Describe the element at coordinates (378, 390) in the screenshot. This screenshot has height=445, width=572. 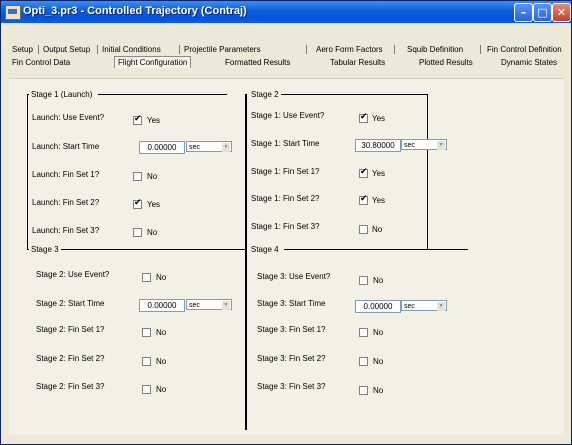
I see `stage-4-fin3-value: No` at that location.